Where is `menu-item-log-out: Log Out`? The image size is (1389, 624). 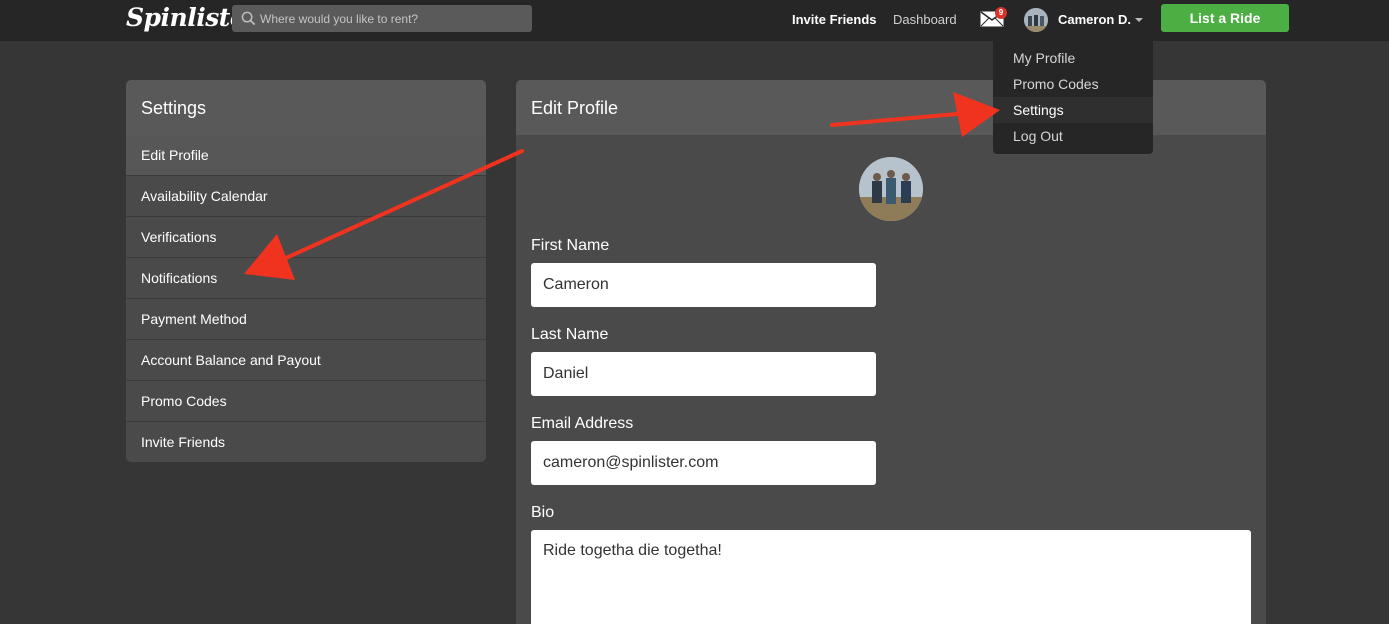 menu-item-log-out: Log Out is located at coordinates (1073, 136).